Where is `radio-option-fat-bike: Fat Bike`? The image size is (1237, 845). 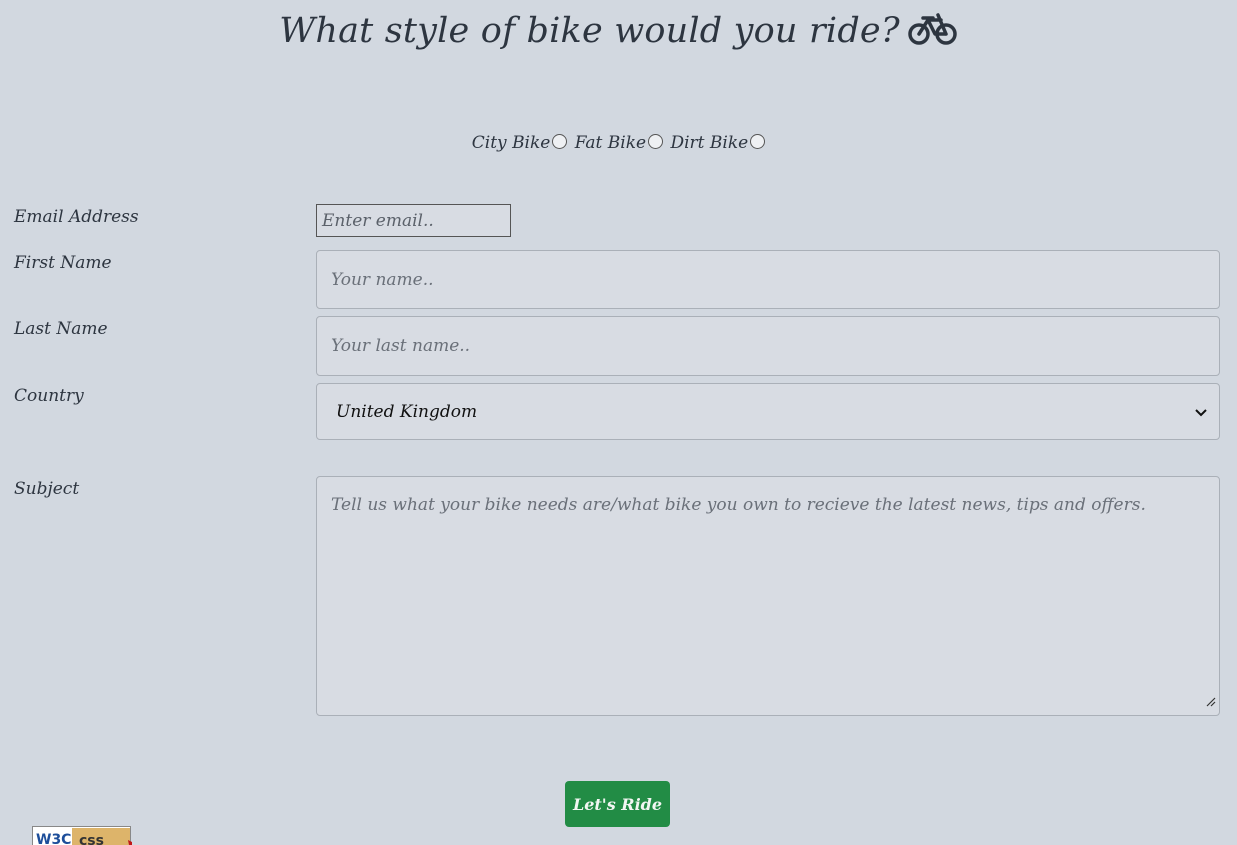
radio-option-fat-bike: Fat Bike is located at coordinates (619, 143).